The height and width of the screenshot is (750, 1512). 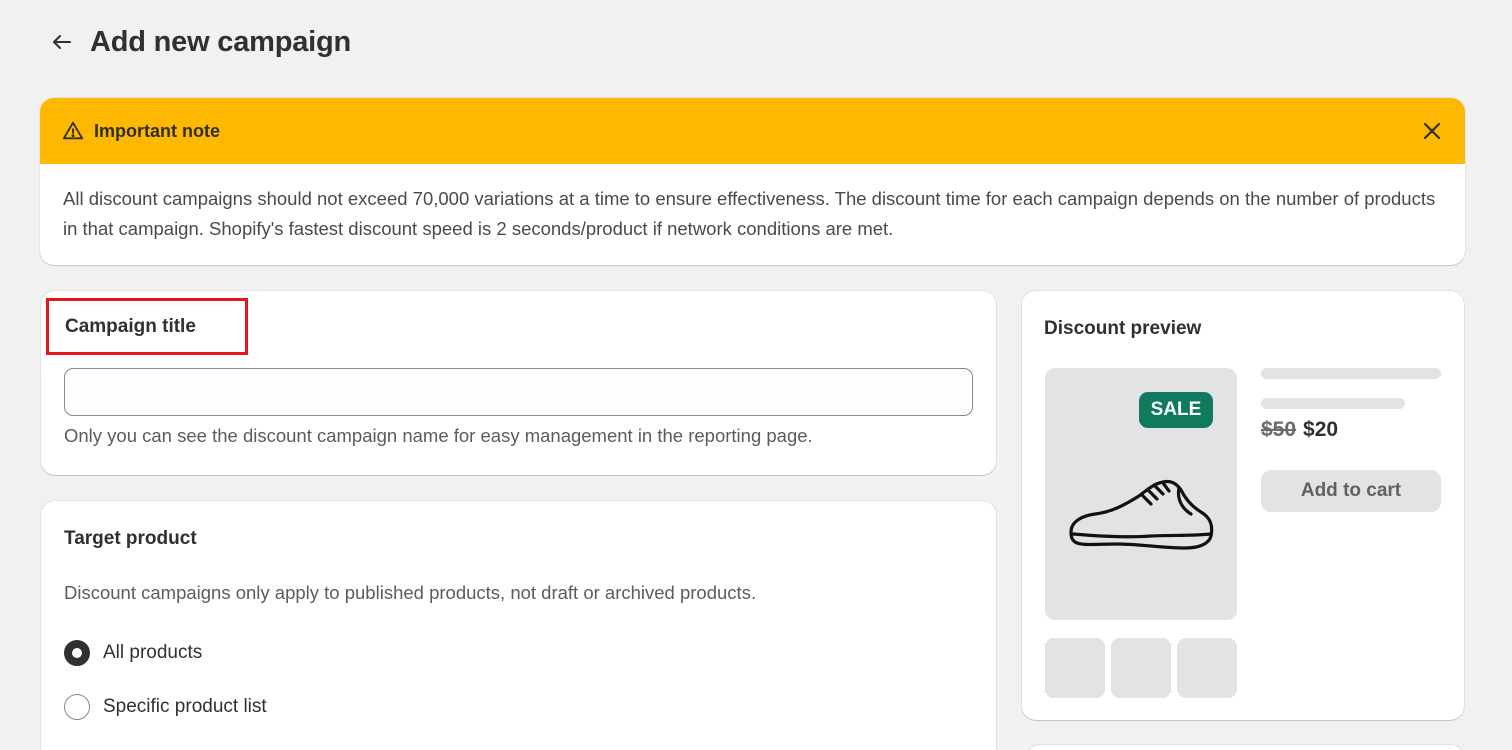 What do you see at coordinates (157, 130) in the screenshot?
I see `banner-title: Important note` at bounding box center [157, 130].